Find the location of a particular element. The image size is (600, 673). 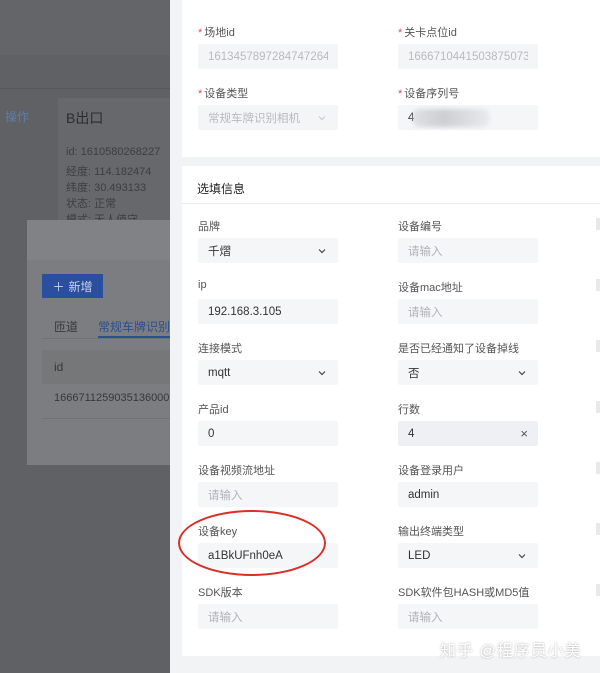

stream-url-input: 请输入 is located at coordinates (268, 494).